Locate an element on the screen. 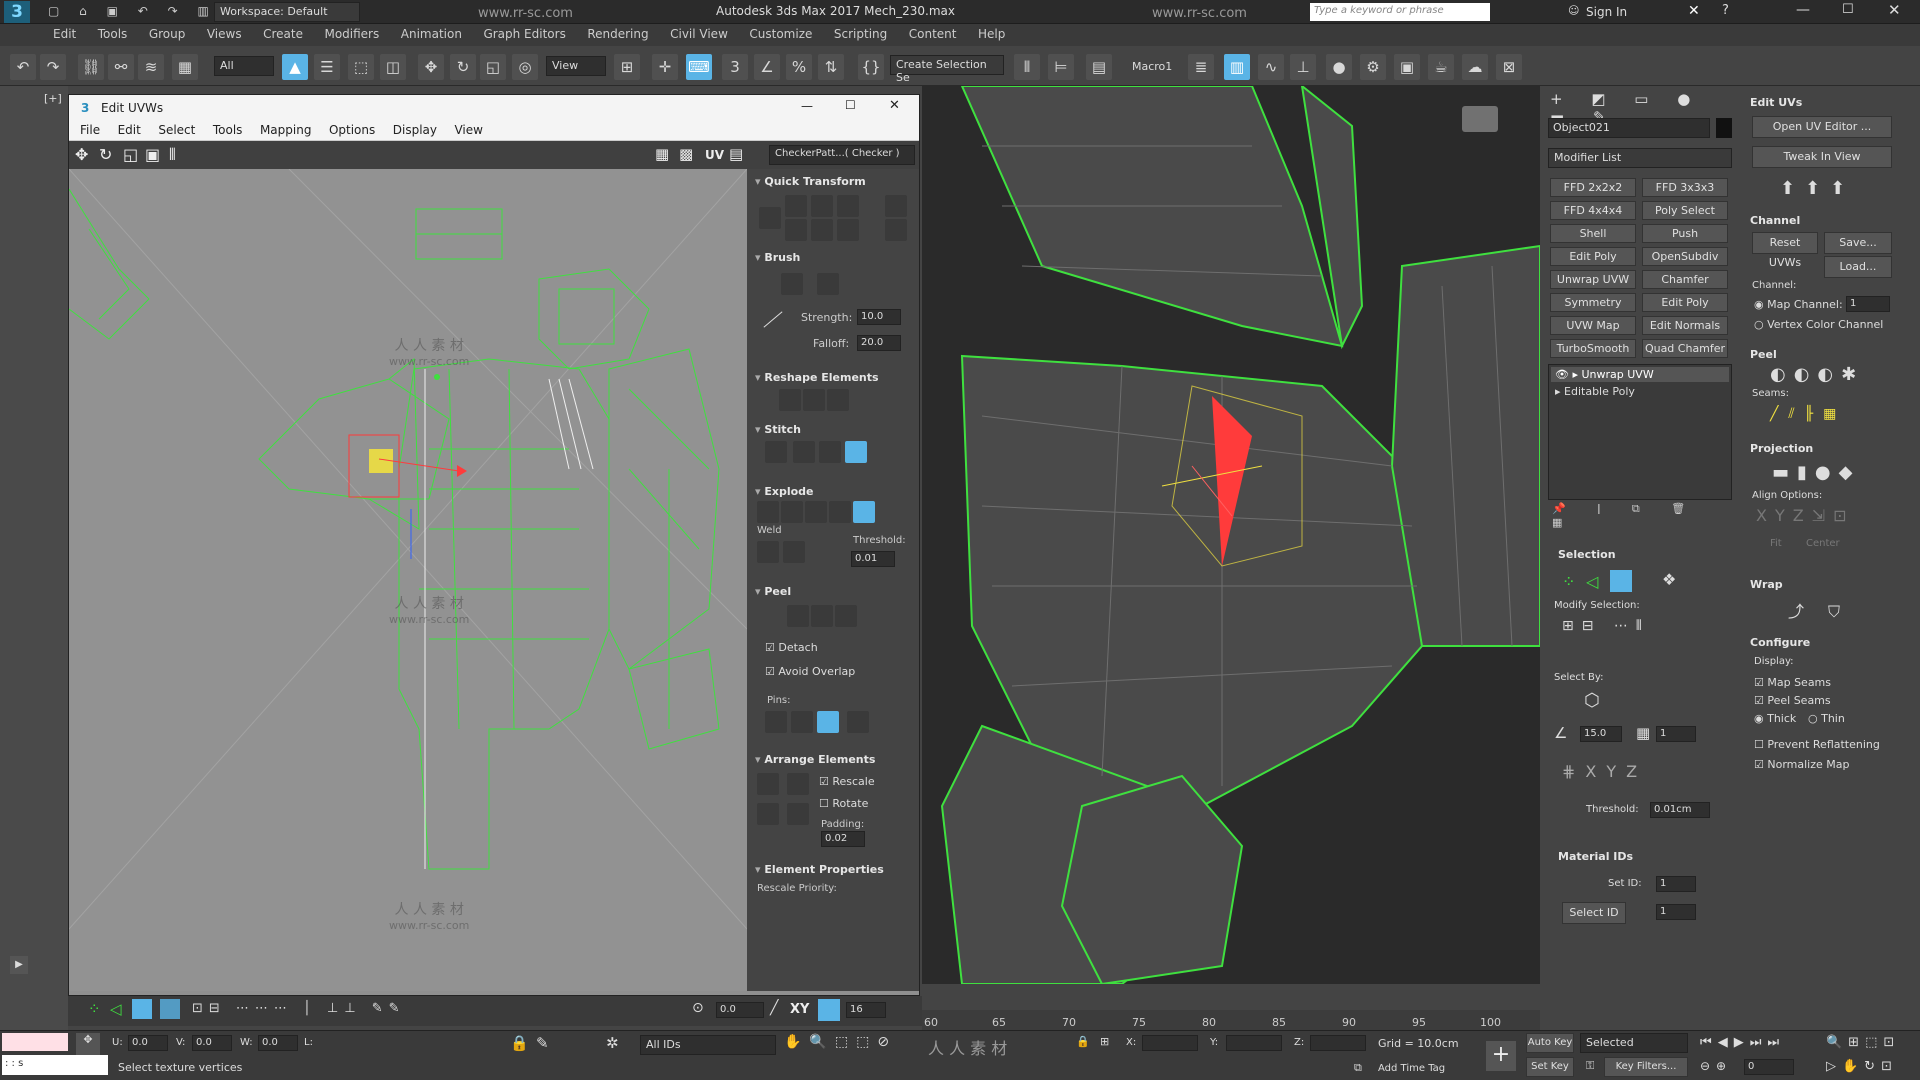  edit-uvs-header: Edit UVs is located at coordinates (1776, 102).